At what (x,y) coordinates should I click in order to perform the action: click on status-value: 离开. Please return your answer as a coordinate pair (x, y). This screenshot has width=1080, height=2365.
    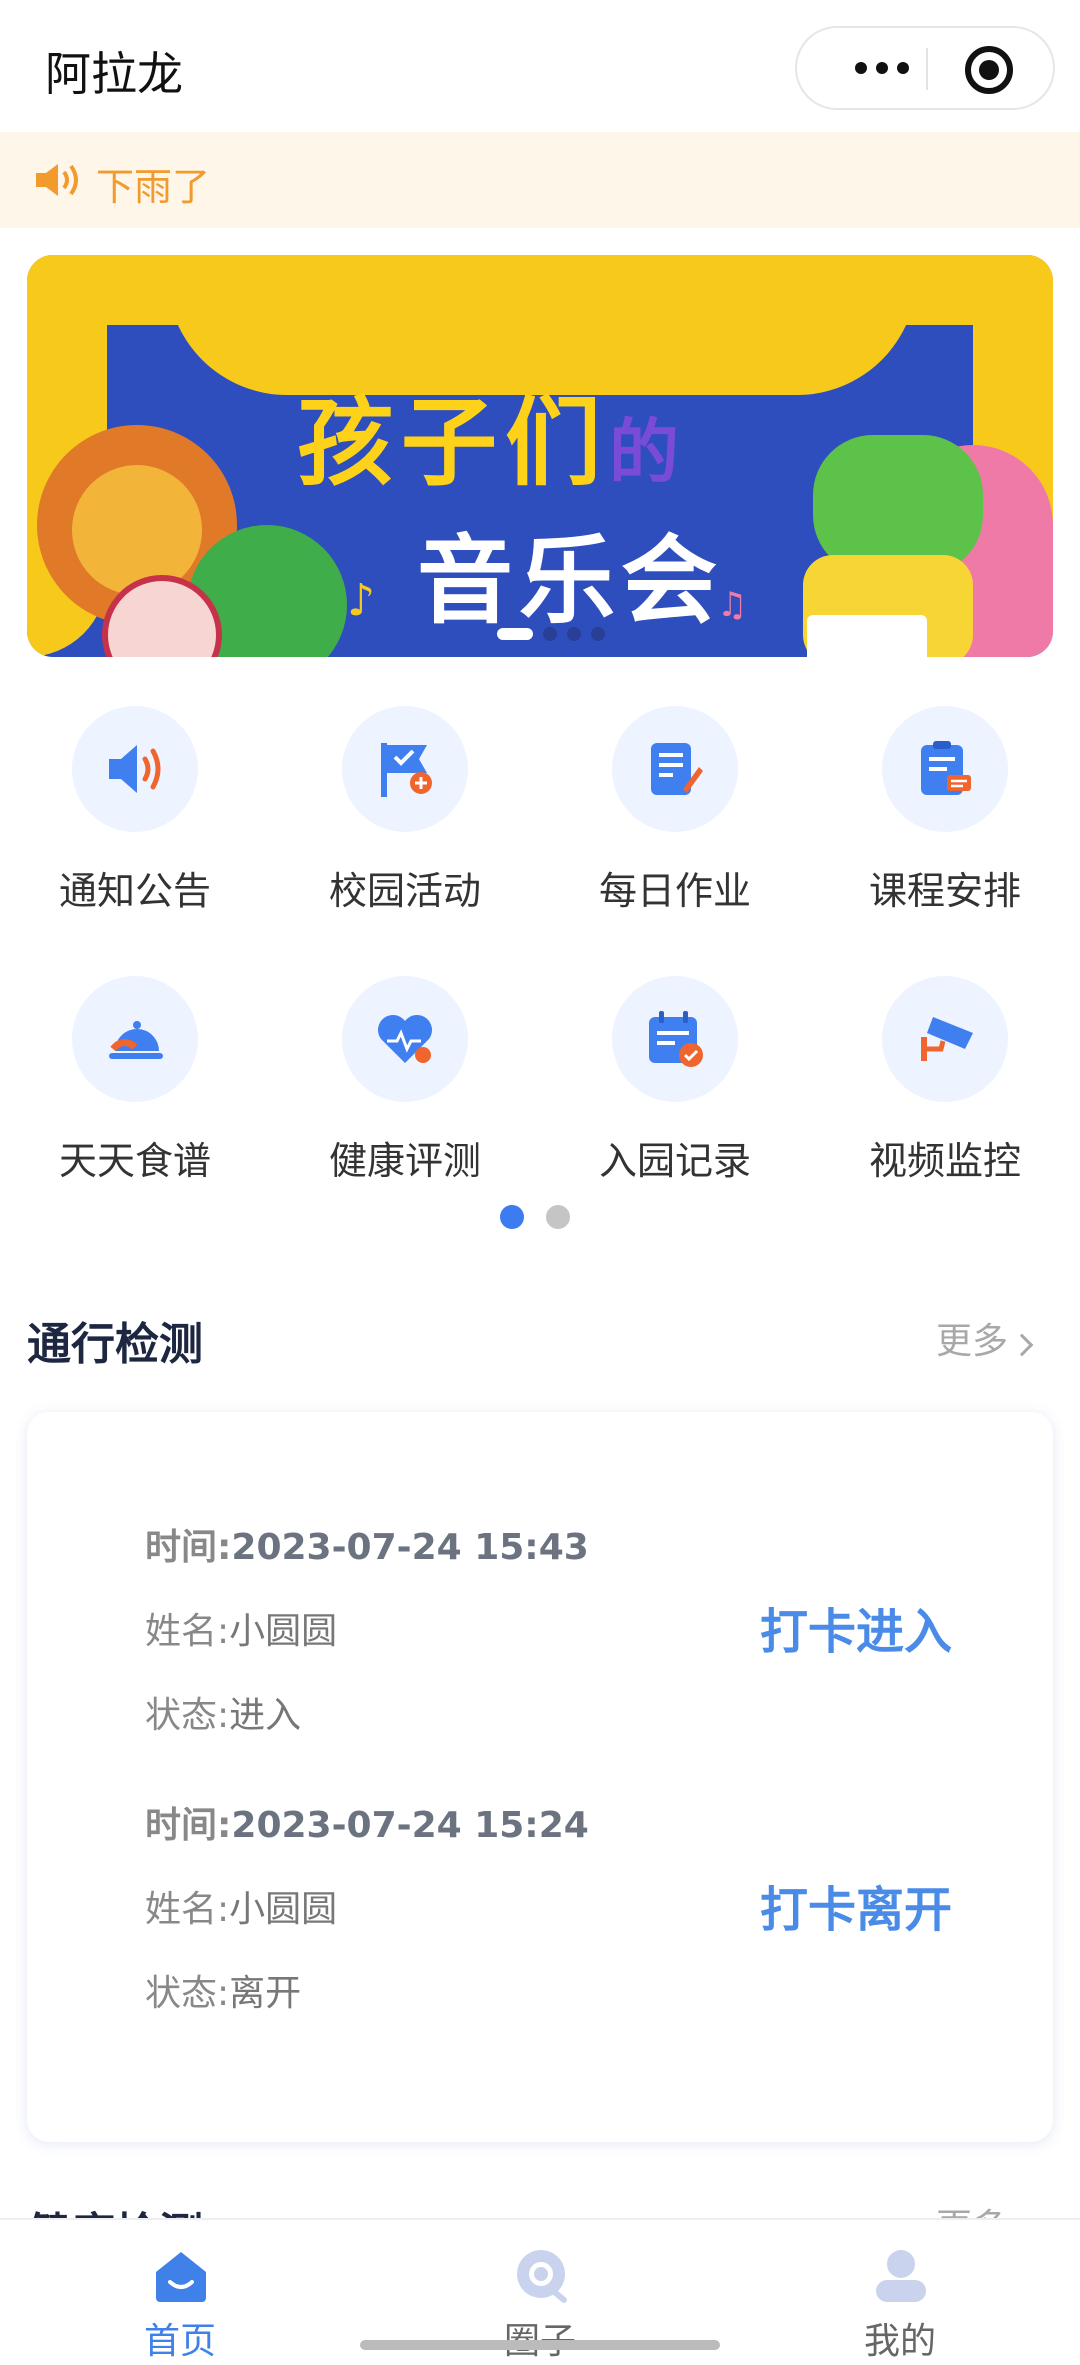
    Looking at the image, I should click on (265, 1993).